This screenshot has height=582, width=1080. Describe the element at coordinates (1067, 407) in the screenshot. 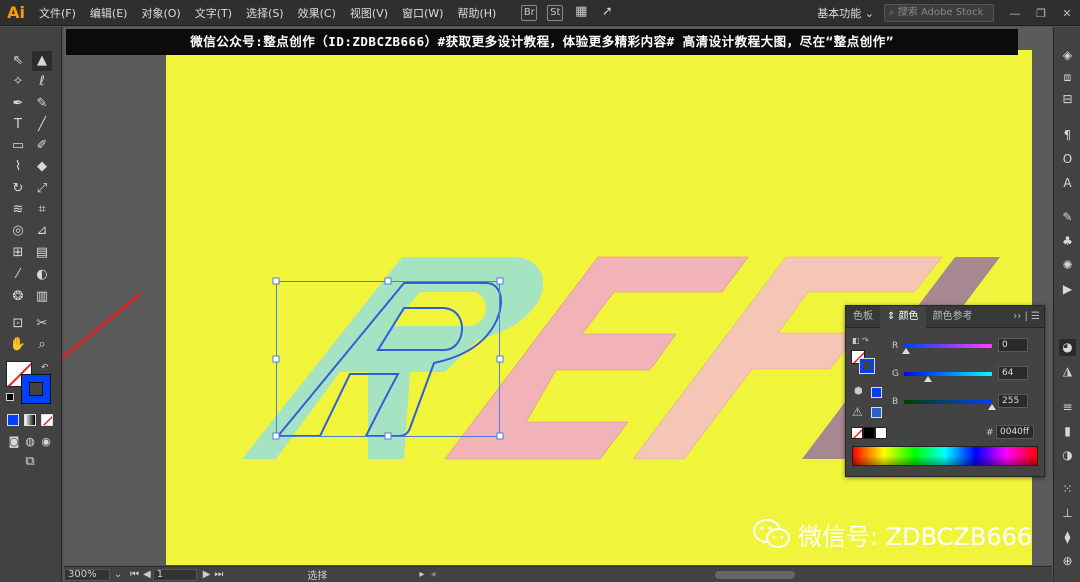

I see `stroke-panel-icon: ≡` at that location.